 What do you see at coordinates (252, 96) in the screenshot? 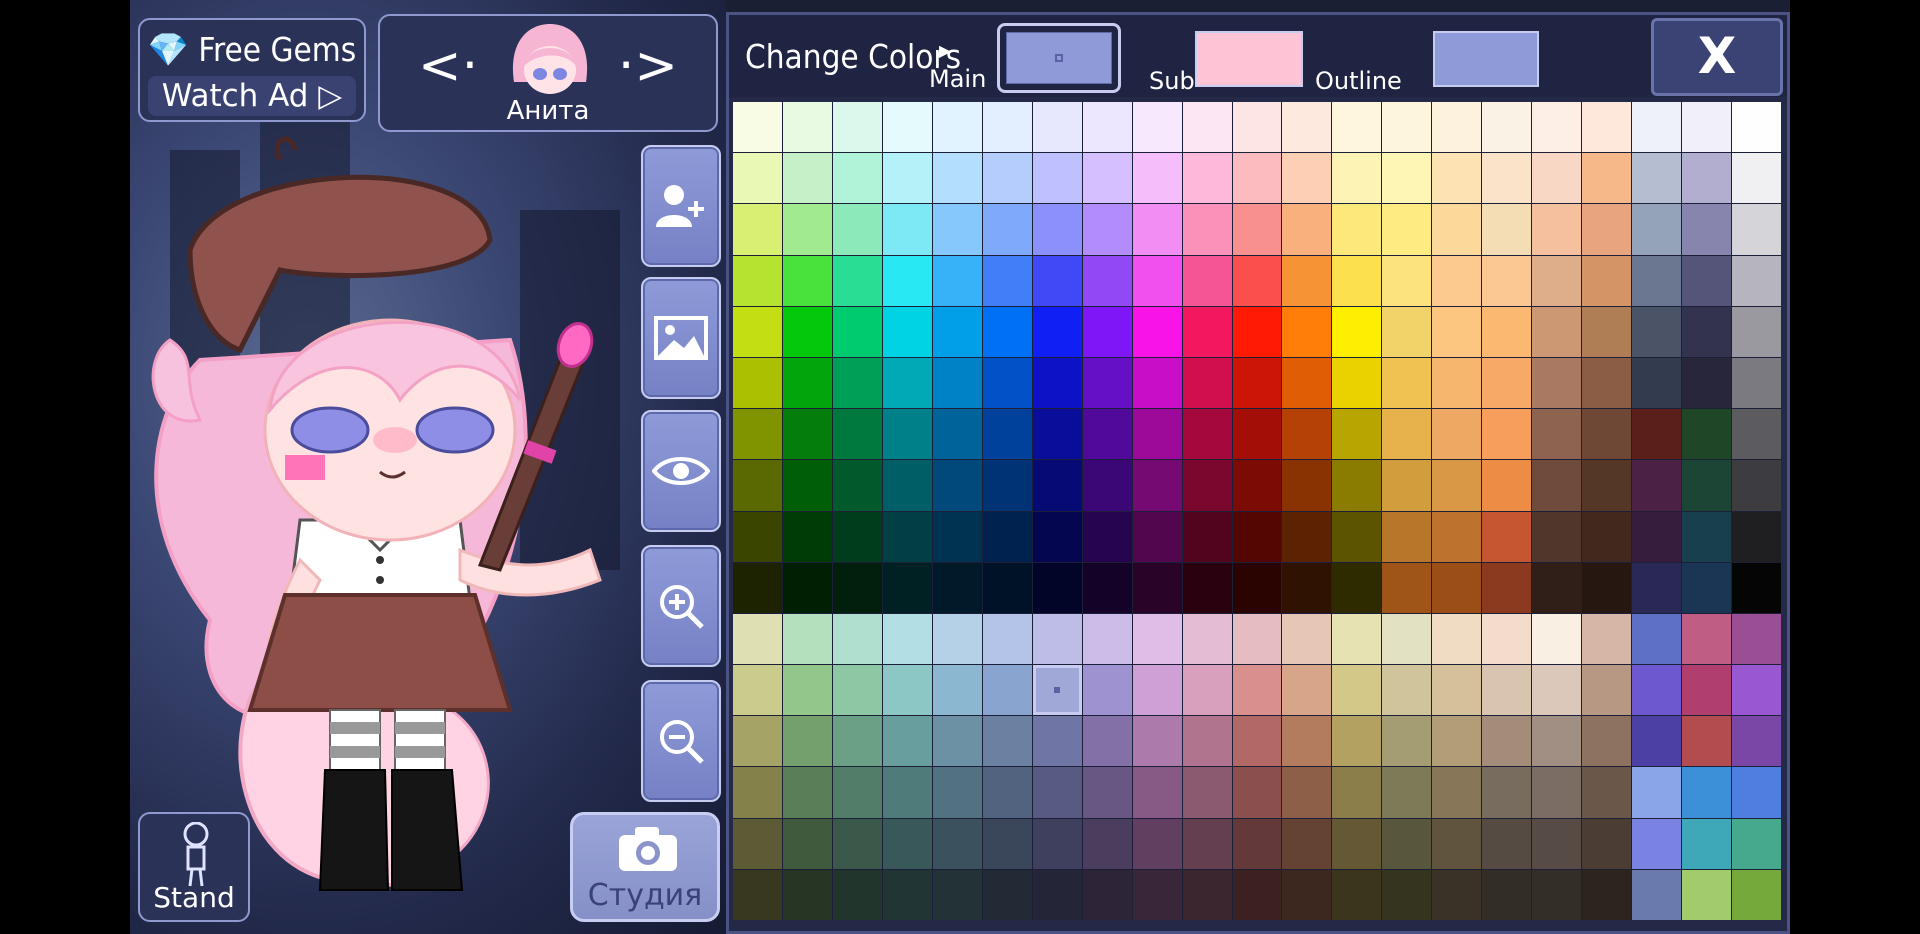
I see `watch-ad-button: Watch Ad ▷` at bounding box center [252, 96].